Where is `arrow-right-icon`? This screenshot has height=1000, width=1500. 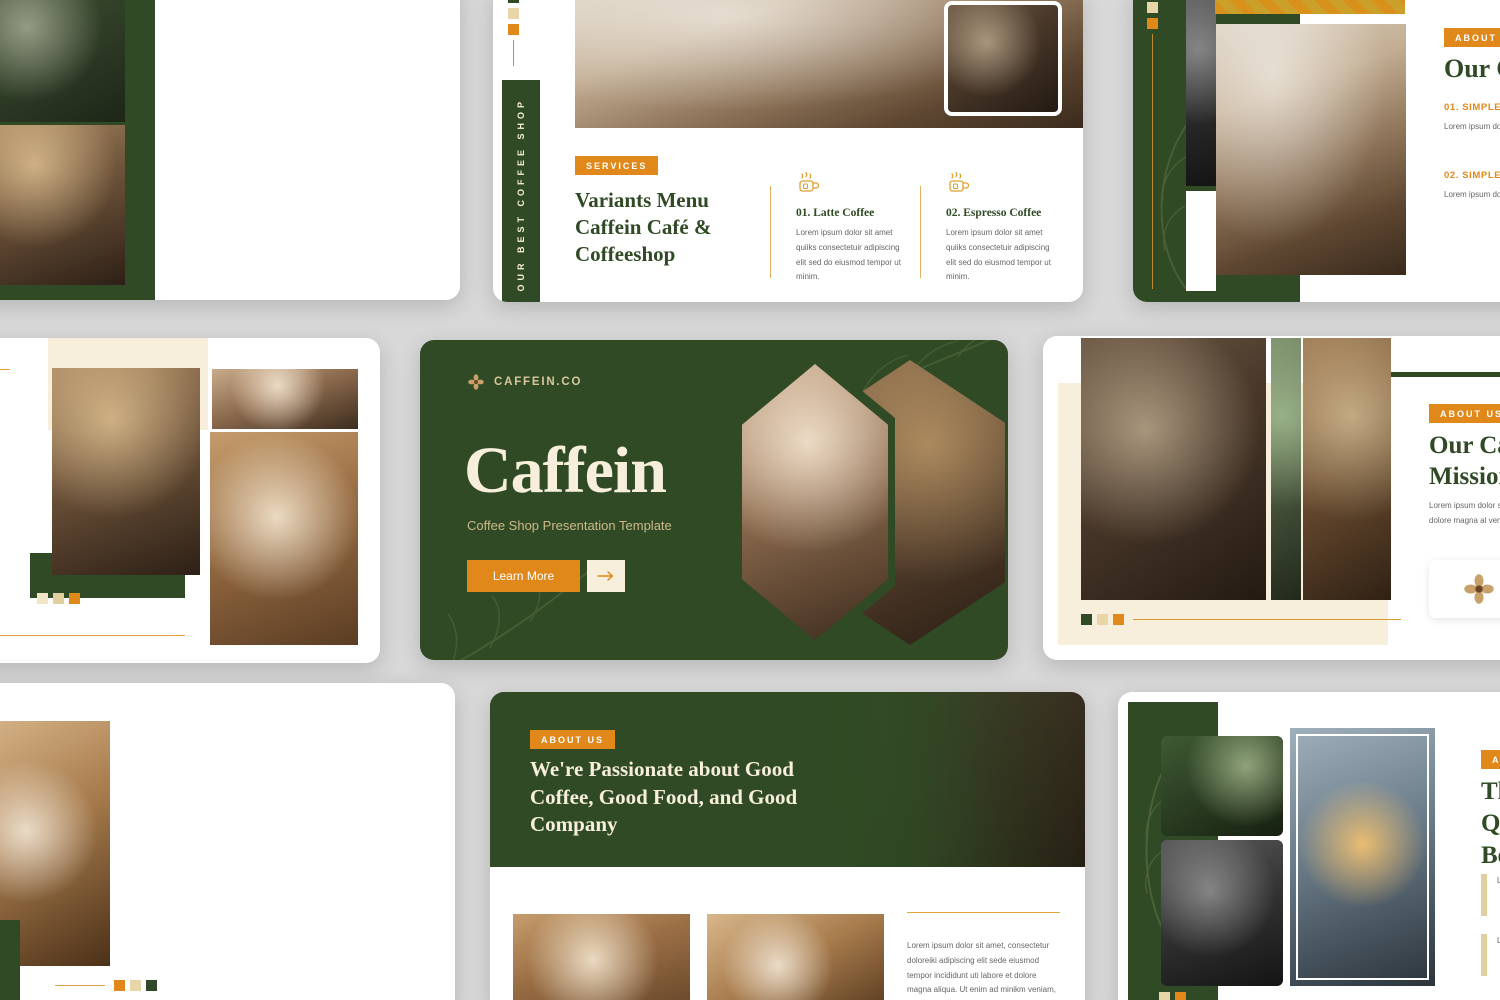 arrow-right-icon is located at coordinates (605, 576).